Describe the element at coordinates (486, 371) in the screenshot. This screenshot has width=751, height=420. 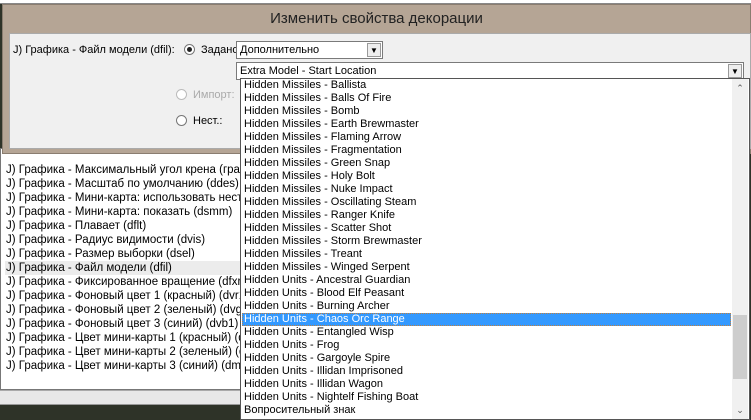
I see `dropdown-item: Hidden Units - Illidan Imprisoned` at that location.